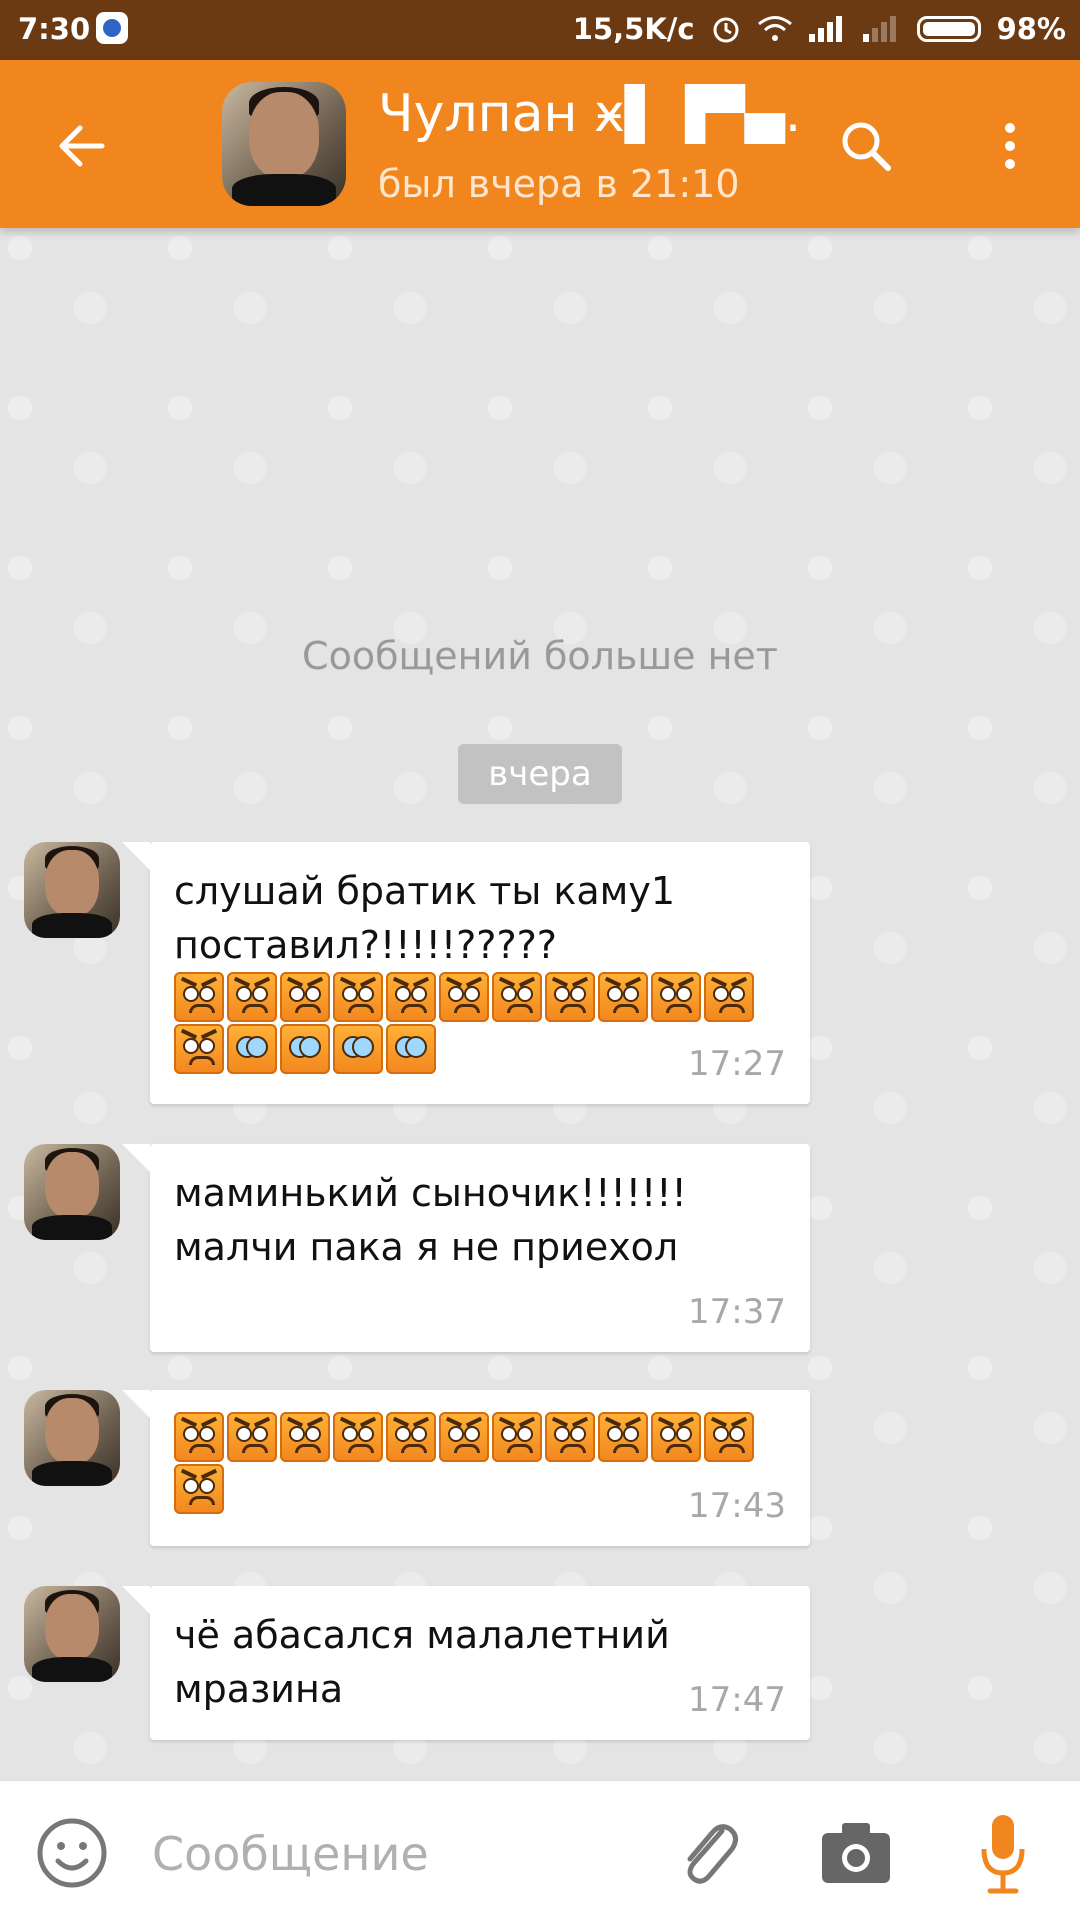 This screenshot has width=1080, height=1921. Describe the element at coordinates (112, 28) in the screenshot. I see `notification-app-icon` at that location.